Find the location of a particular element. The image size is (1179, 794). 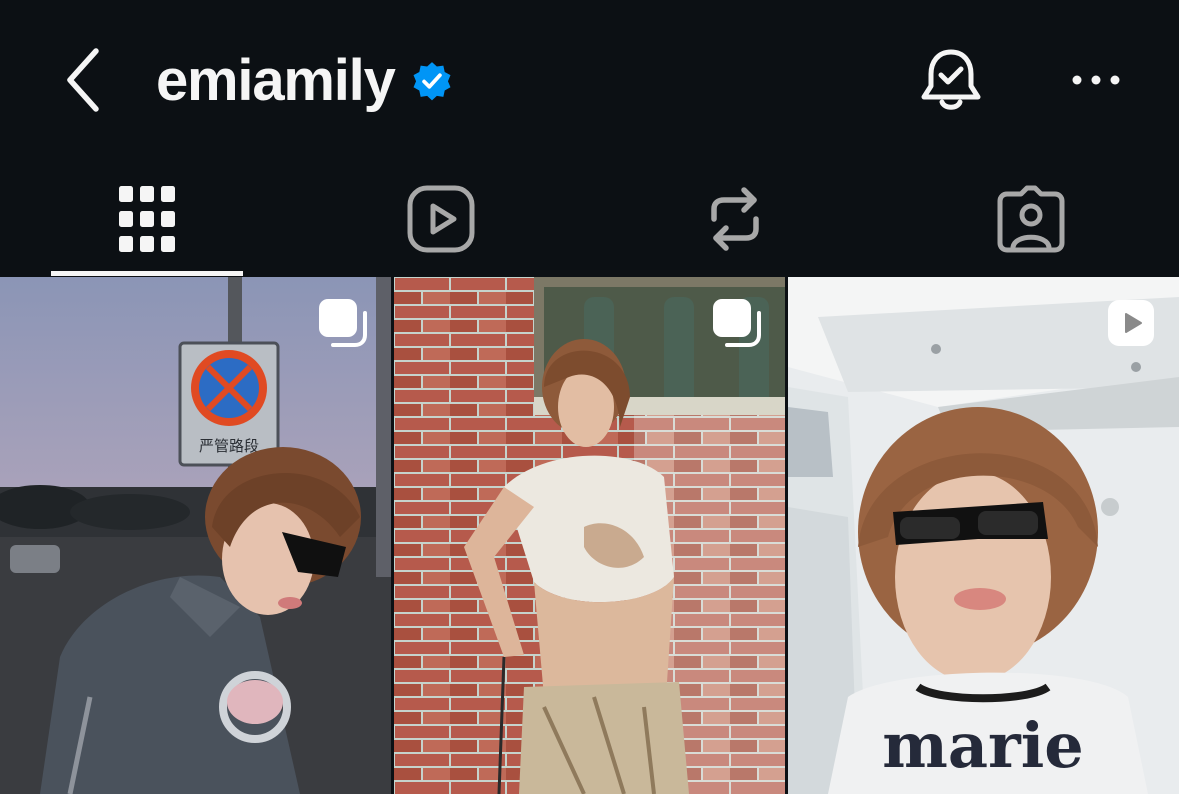

more-options-button is located at coordinates (1096, 80).